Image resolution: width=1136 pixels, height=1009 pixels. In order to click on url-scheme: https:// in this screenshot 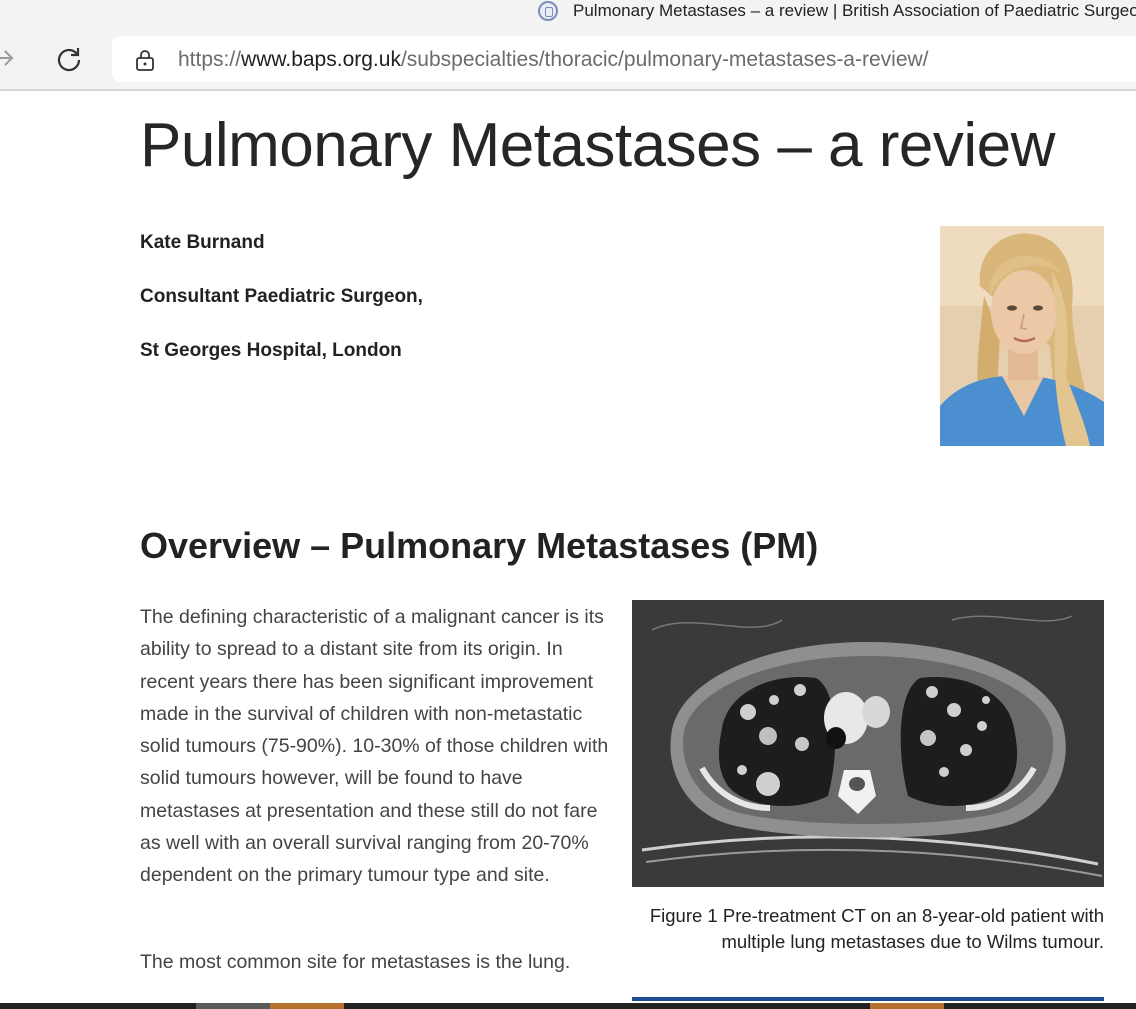, I will do `click(210, 59)`.